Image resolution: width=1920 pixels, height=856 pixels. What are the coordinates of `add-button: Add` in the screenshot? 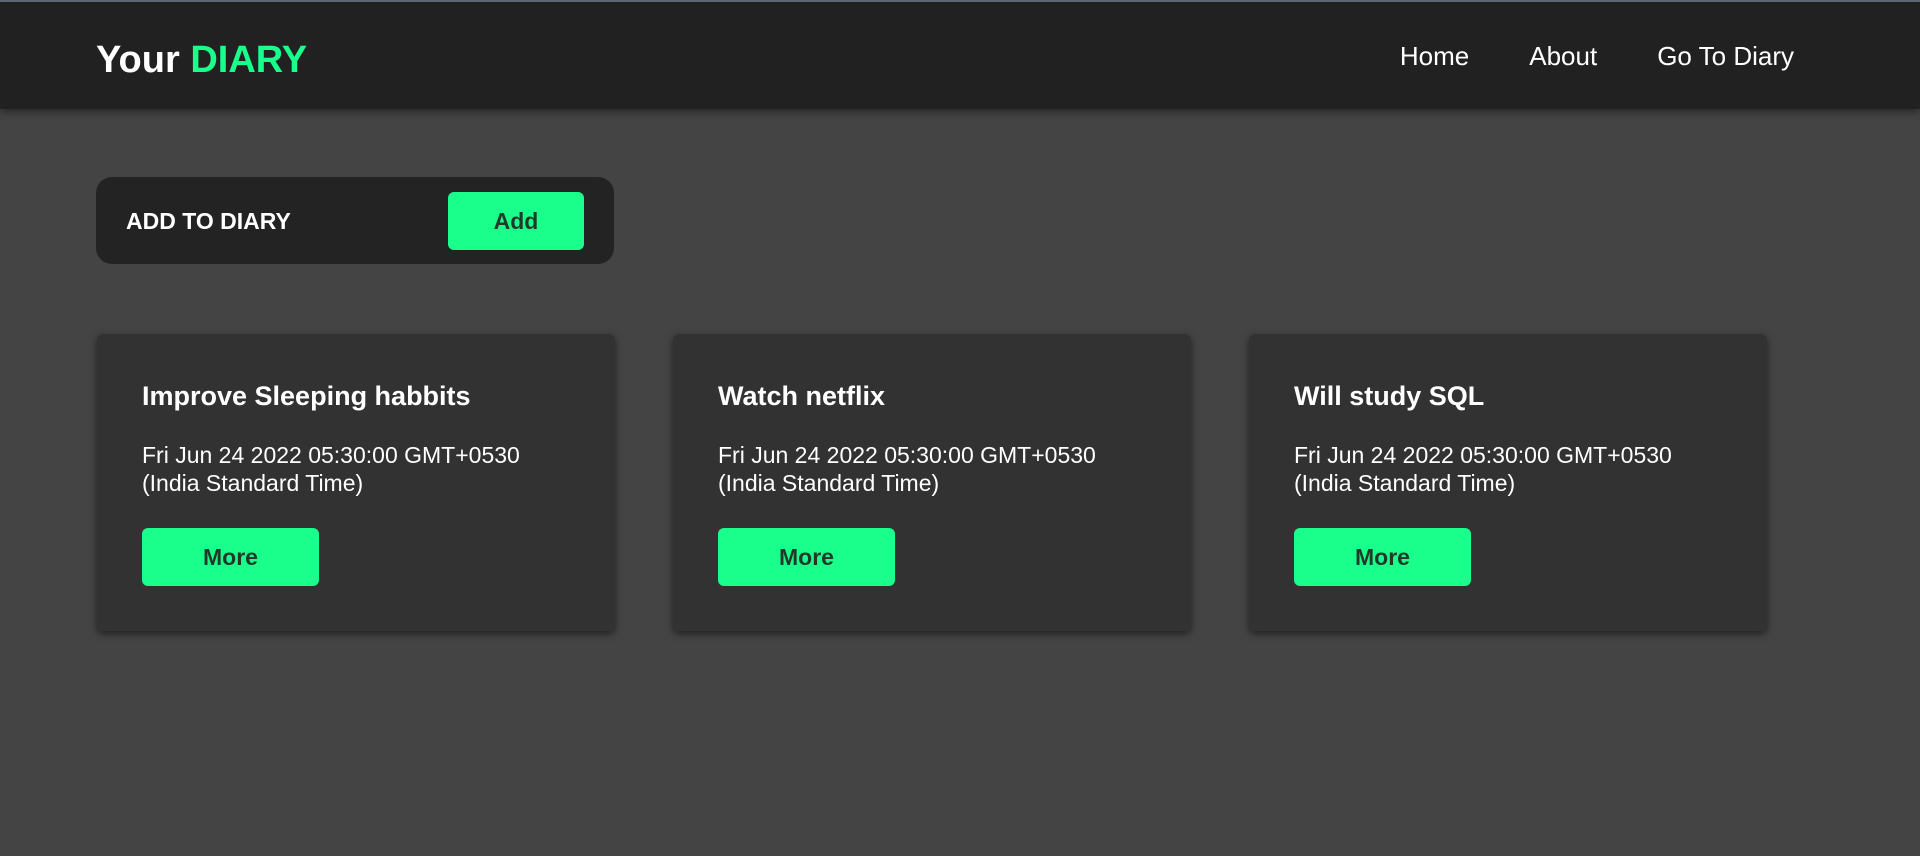 It's located at (516, 221).